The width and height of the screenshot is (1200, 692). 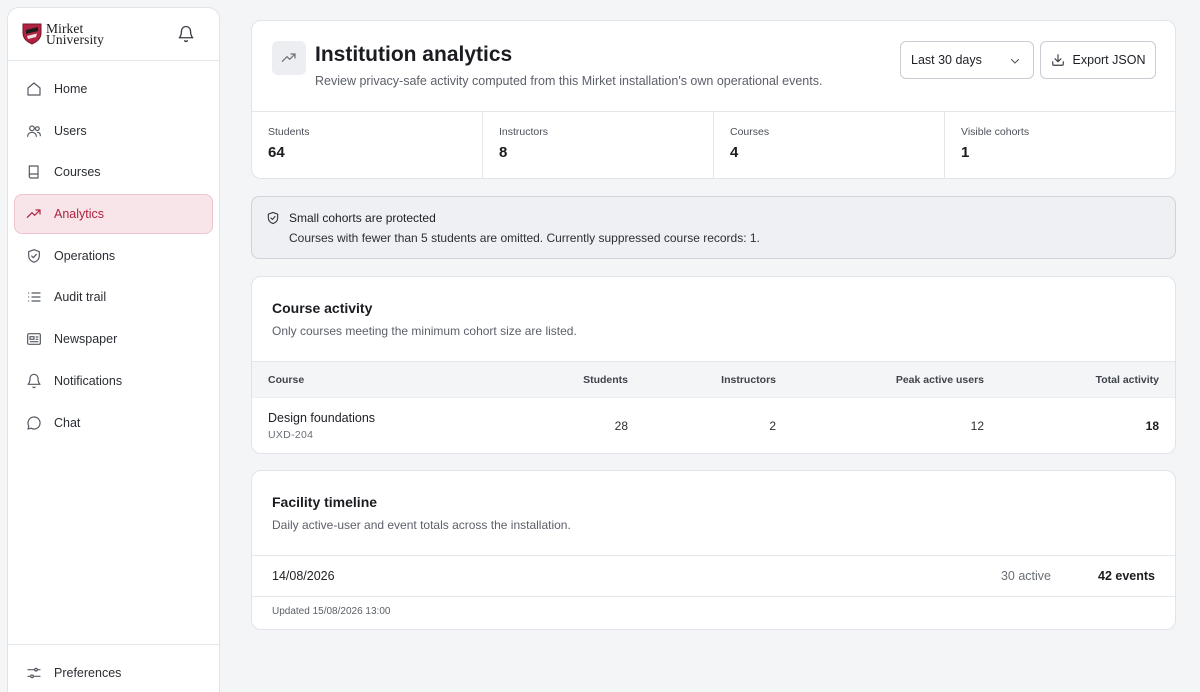 What do you see at coordinates (32, 34) in the screenshot?
I see `shield-logo-icon` at bounding box center [32, 34].